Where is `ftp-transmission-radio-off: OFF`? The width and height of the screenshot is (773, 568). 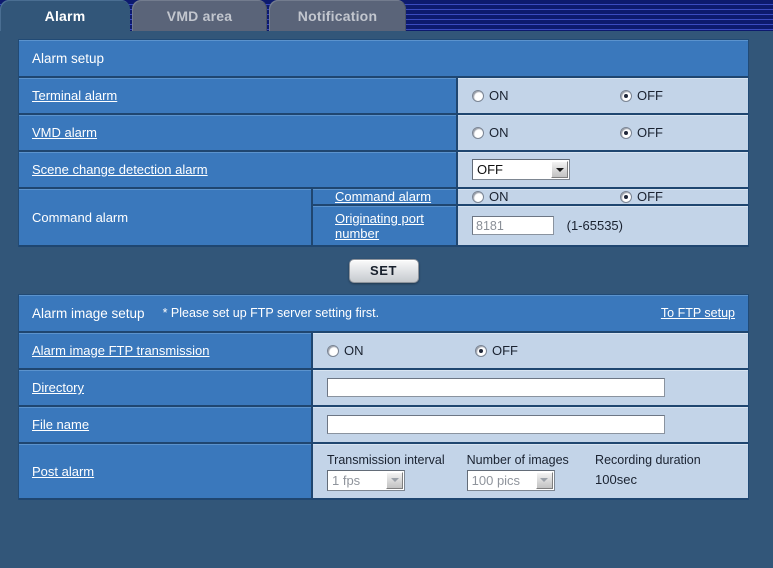 ftp-transmission-radio-off: OFF is located at coordinates (496, 350).